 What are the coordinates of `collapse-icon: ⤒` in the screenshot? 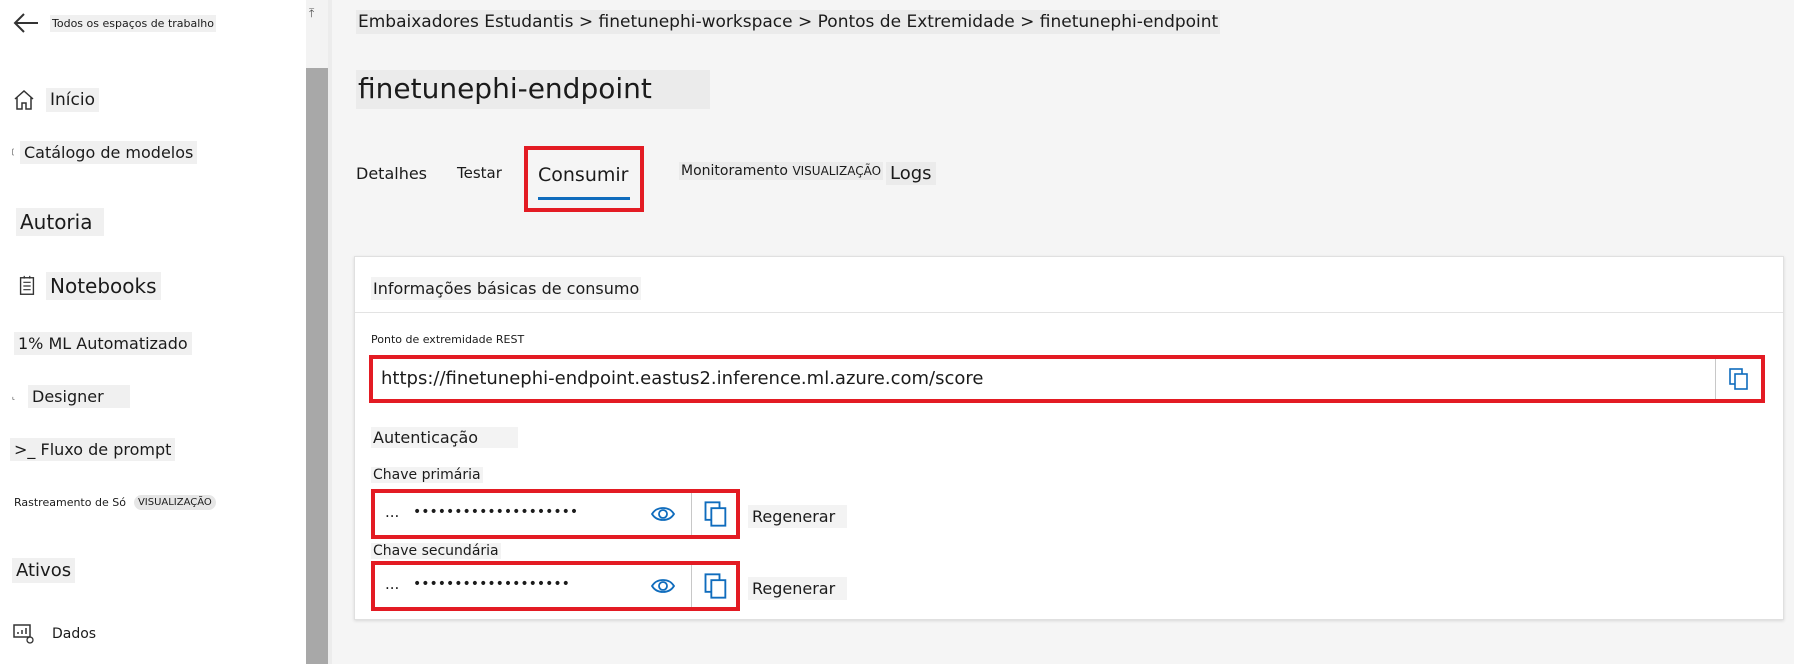 It's located at (311, 13).